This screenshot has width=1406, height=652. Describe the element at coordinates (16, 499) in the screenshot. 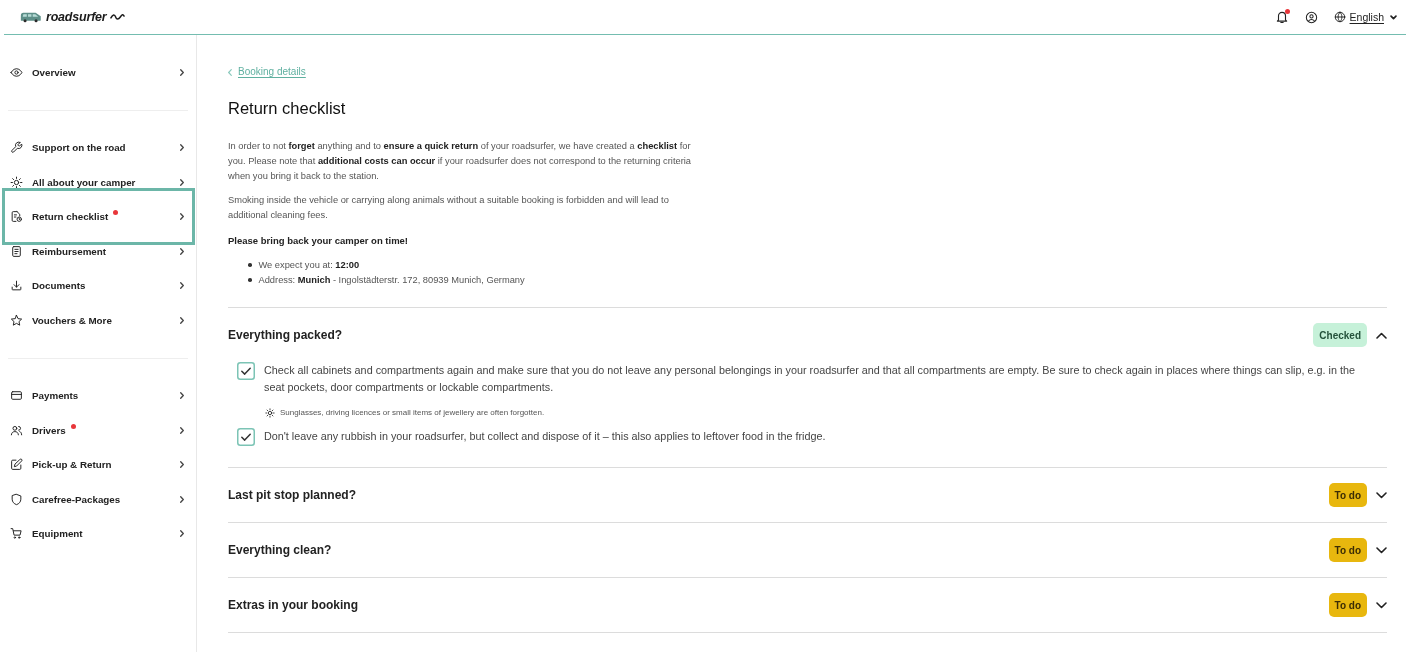

I see `shield-icon` at that location.